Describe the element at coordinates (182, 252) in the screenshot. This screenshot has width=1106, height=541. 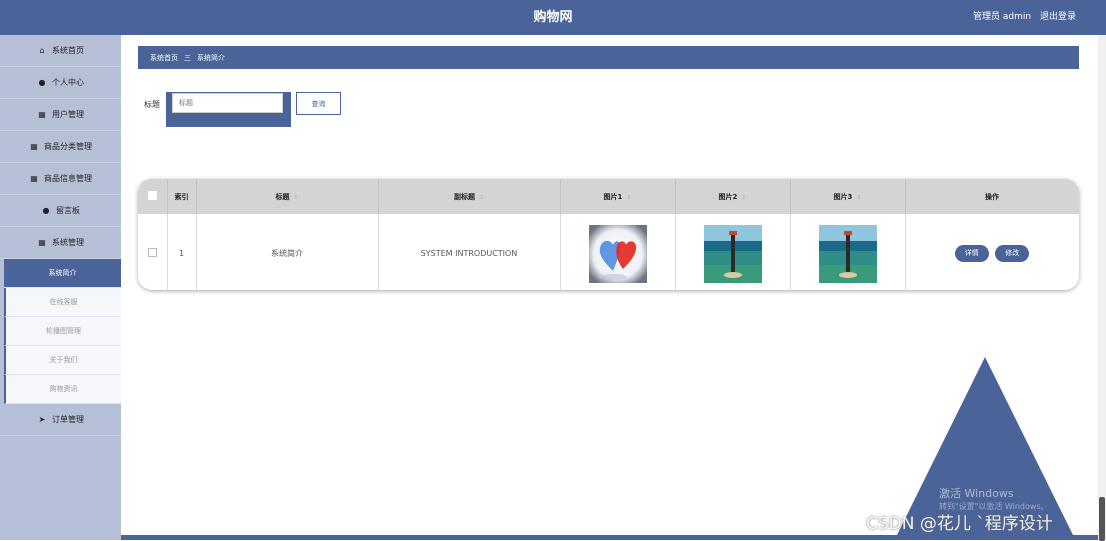
I see `row-index: 1` at that location.